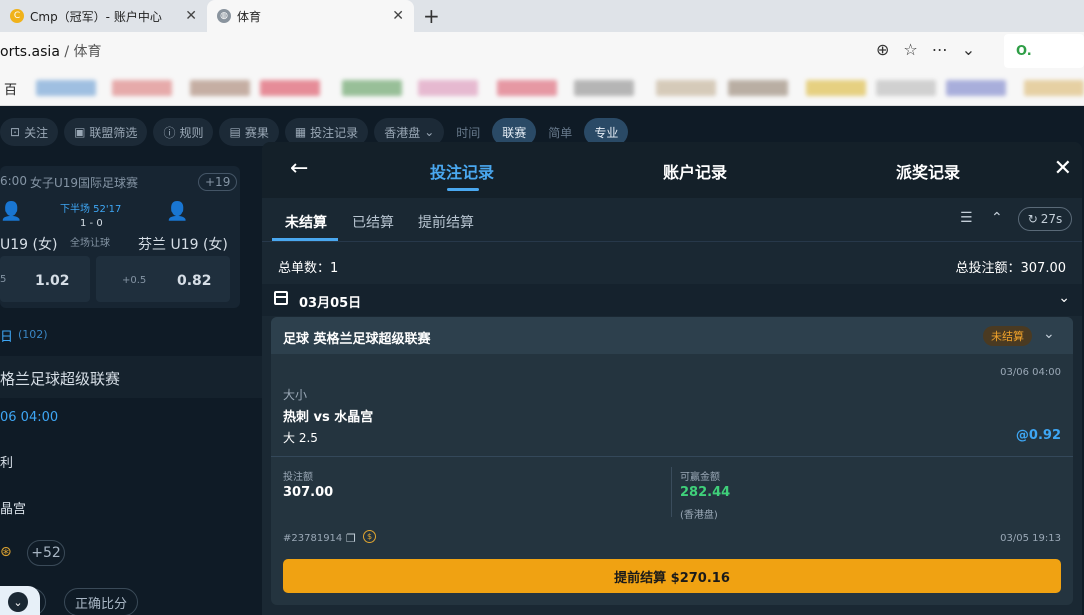 The image size is (1084, 615). What do you see at coordinates (1030, 538) in the screenshot?
I see `placed-time: 03/05 19:13` at bounding box center [1030, 538].